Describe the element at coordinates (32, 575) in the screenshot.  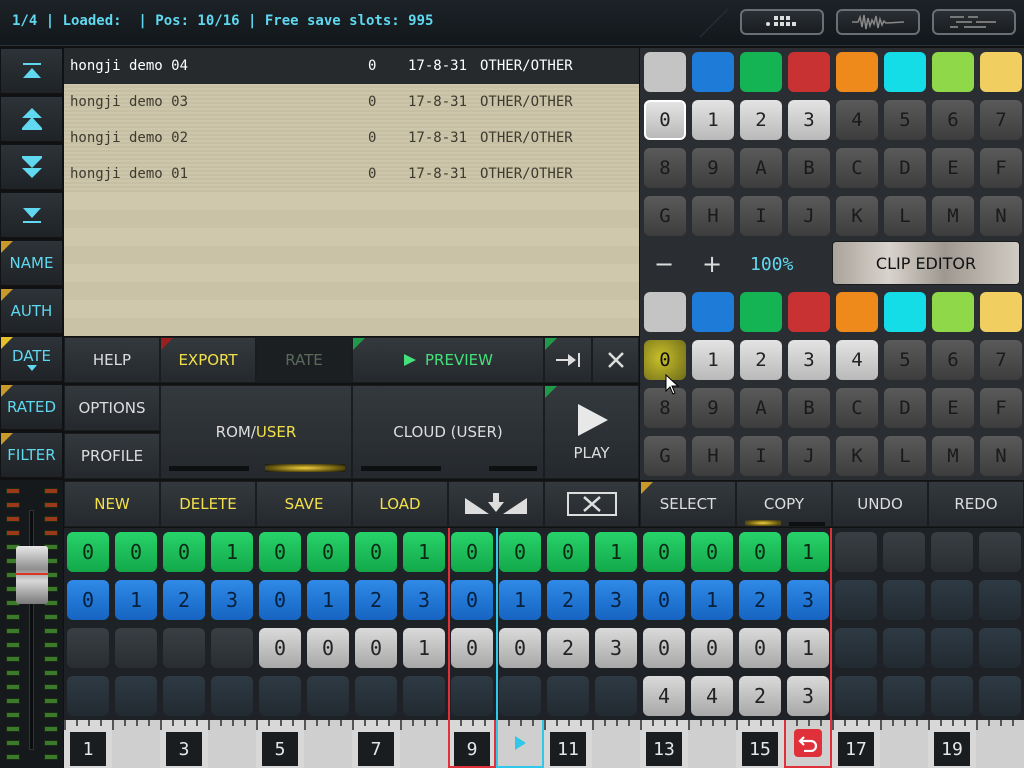
I see `fader-handle` at that location.